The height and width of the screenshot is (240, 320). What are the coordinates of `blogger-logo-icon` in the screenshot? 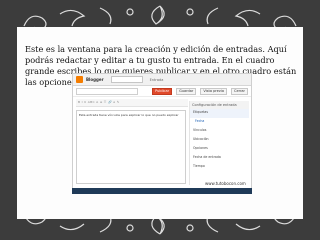 It's located at (79, 79).